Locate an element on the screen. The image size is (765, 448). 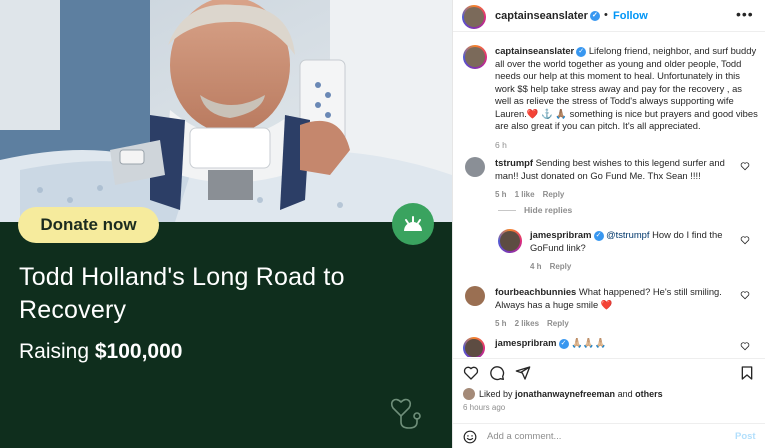
goal-prefix: Raising is located at coordinates (57, 351).